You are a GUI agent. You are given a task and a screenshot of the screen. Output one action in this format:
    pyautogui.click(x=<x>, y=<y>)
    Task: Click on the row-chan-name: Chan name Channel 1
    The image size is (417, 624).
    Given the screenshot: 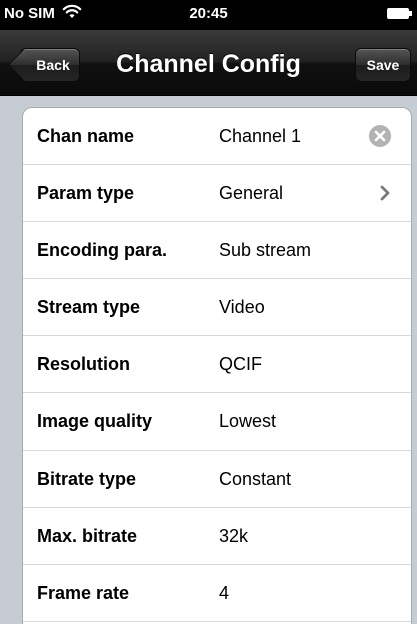 What is the action you would take?
    pyautogui.click(x=217, y=137)
    